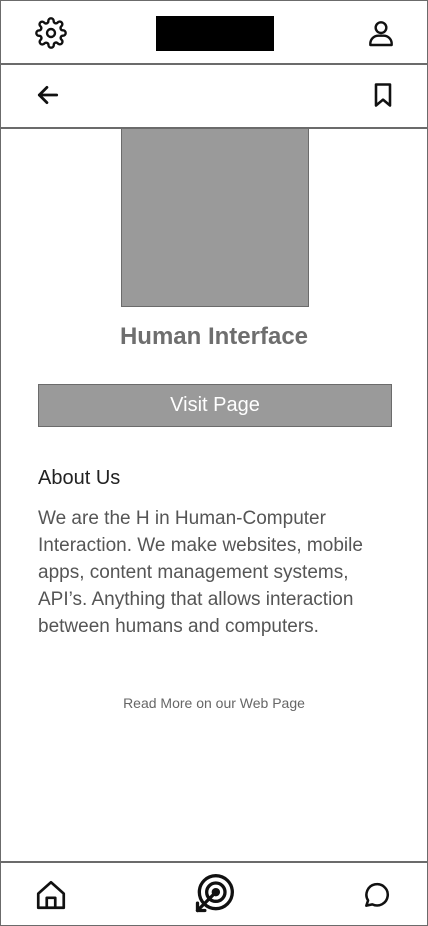 The width and height of the screenshot is (428, 926). I want to click on bookmark-button, so click(383, 95).